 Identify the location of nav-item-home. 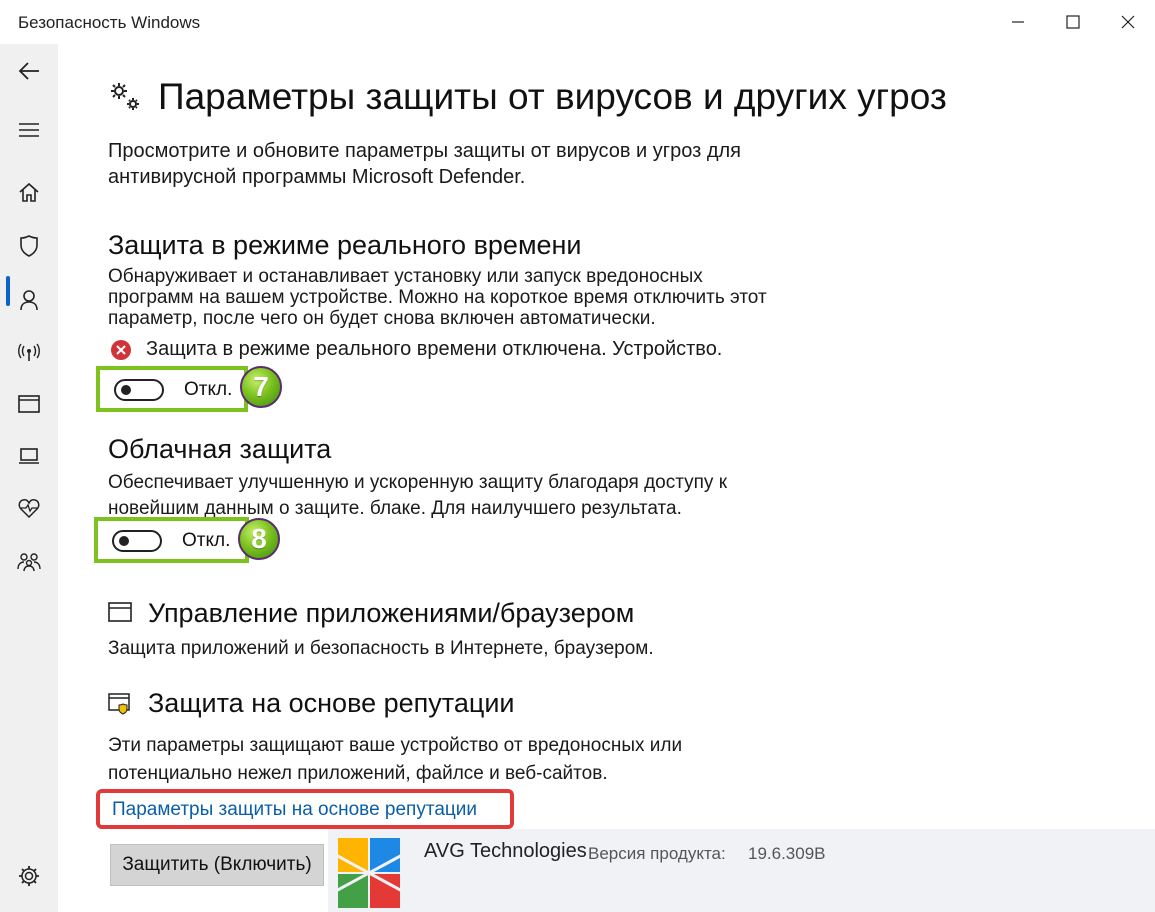
(29, 192).